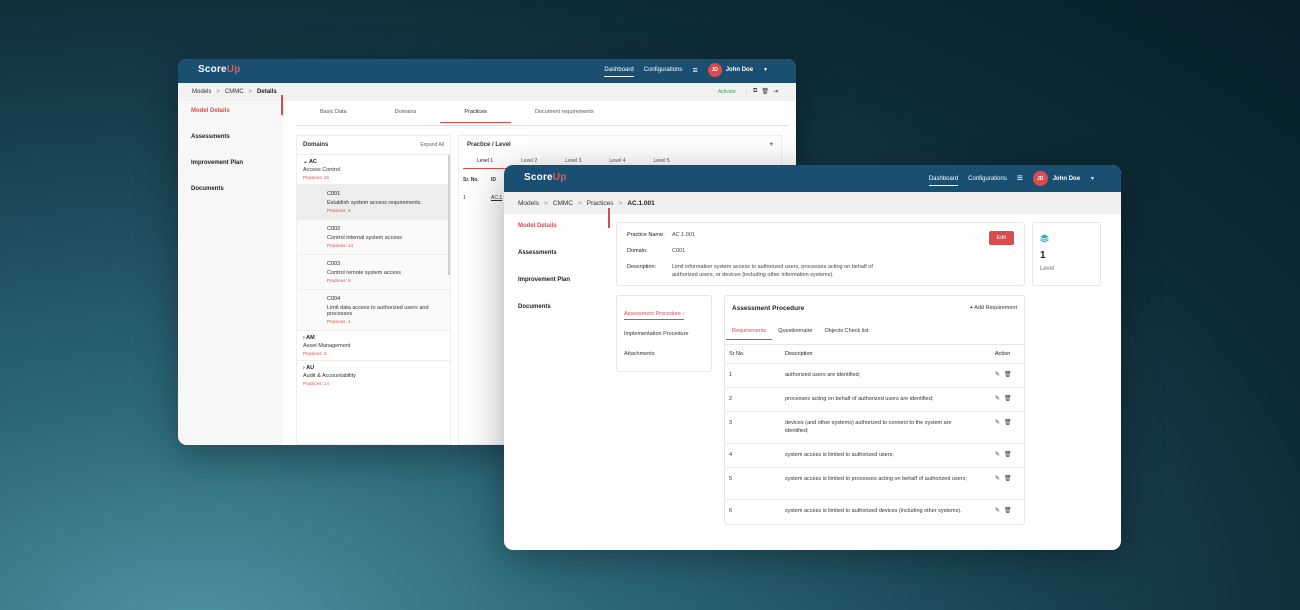 The height and width of the screenshot is (610, 1300). Describe the element at coordinates (637, 251) in the screenshot. I see `domain-label: Domain:` at that location.